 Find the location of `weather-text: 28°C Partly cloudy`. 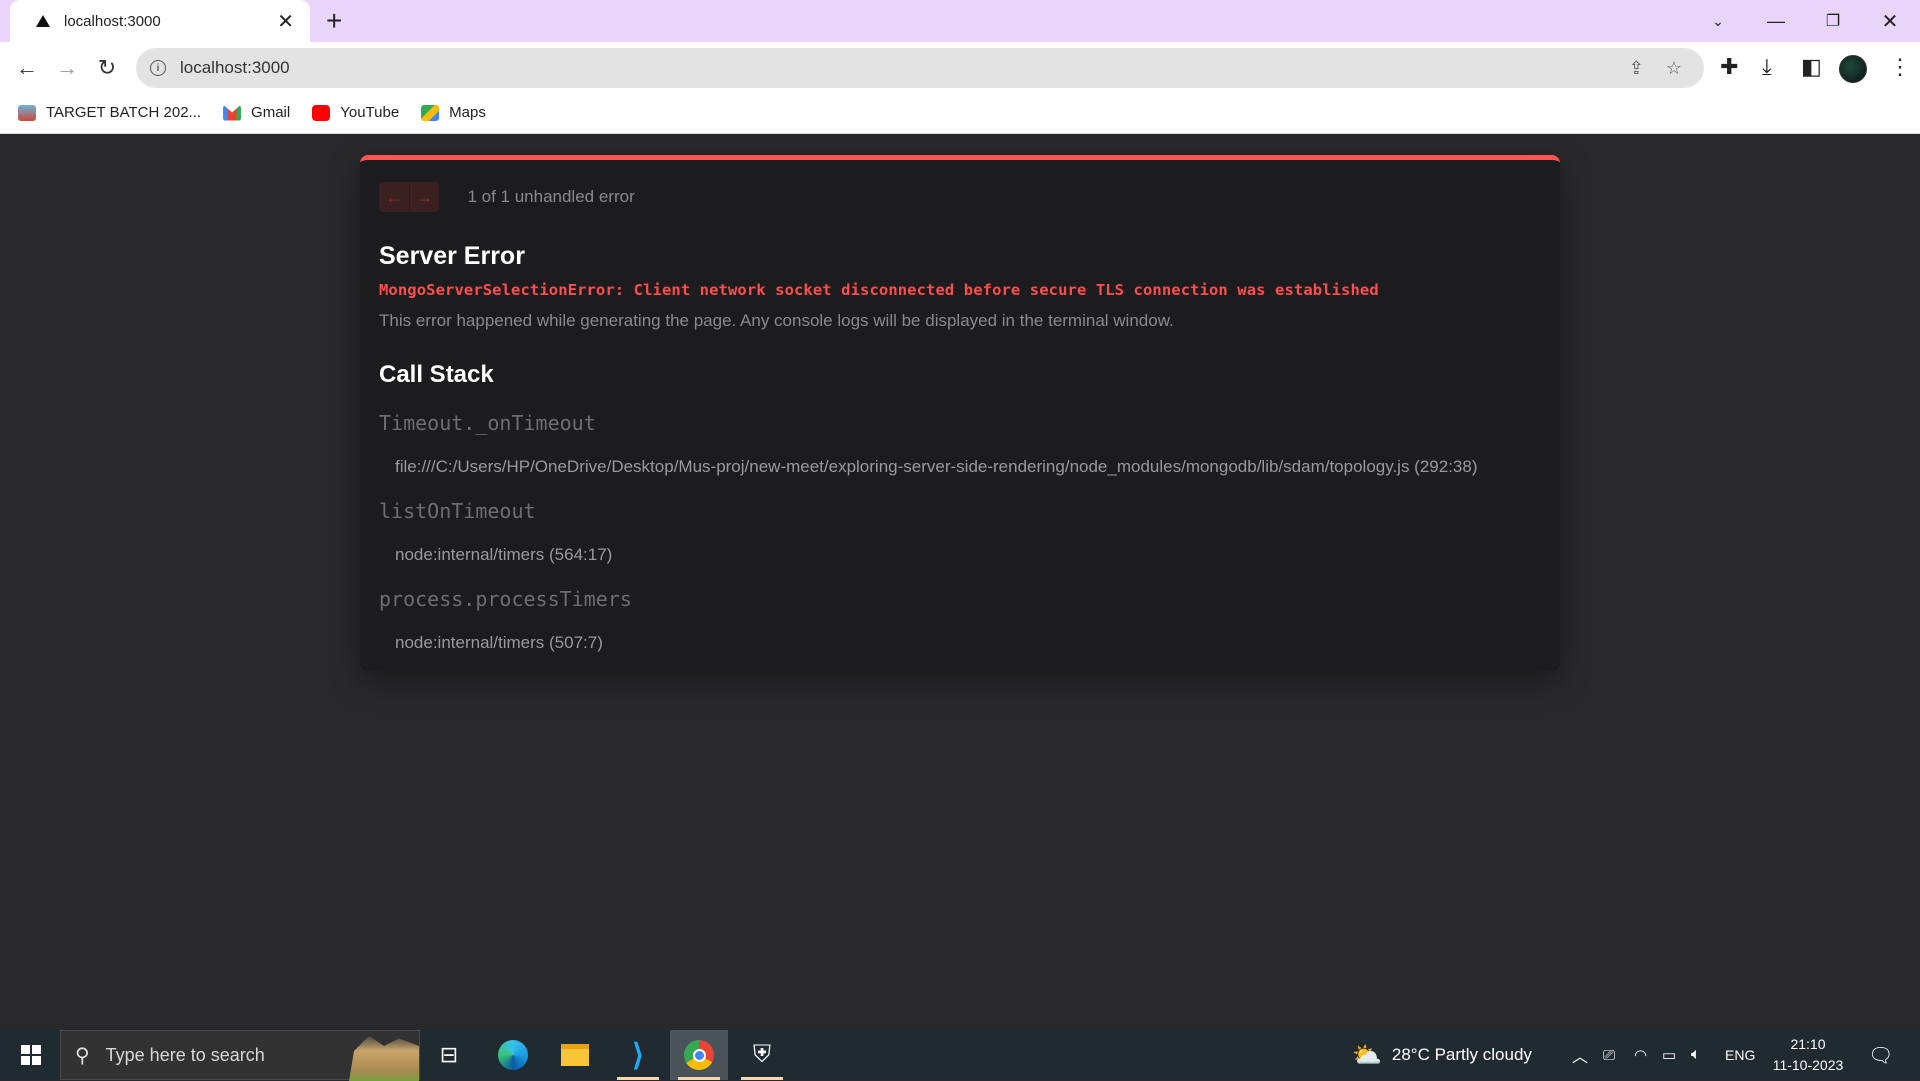

weather-text: 28°C Partly cloudy is located at coordinates (1461, 1054).